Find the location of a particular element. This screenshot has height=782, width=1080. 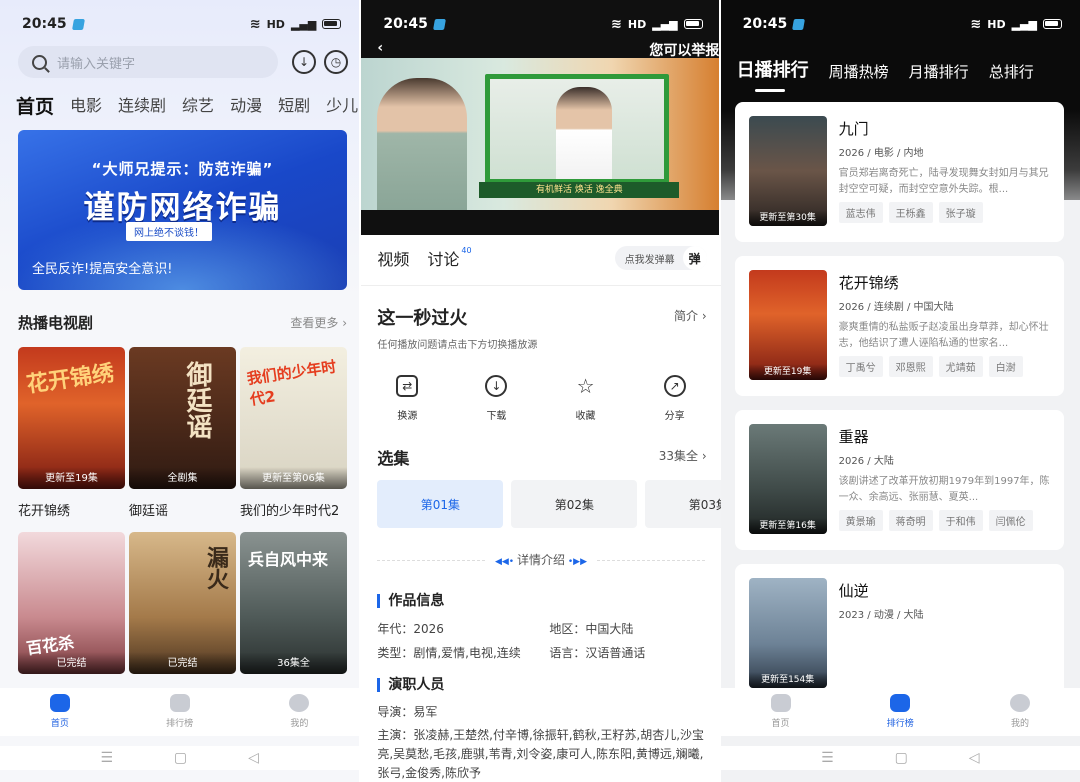

ranking-item: 更新至154集 仙逆 2023 / 动漫 / 大陆 is located at coordinates (899, 634).